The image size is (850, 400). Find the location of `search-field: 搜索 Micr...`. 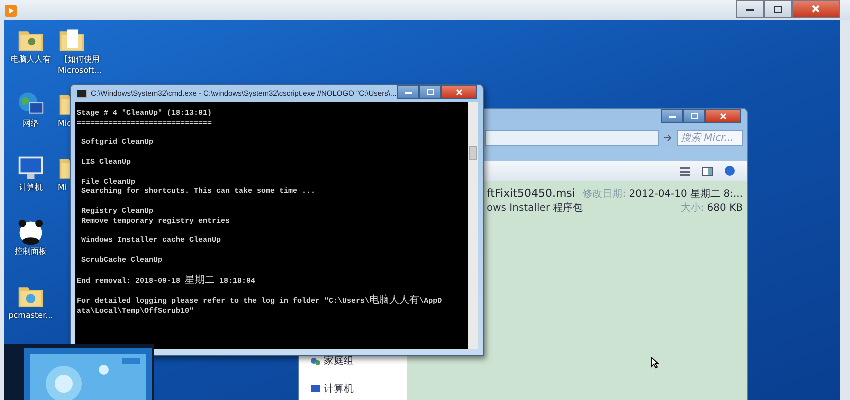

search-field: 搜索 Micr... is located at coordinates (710, 138).